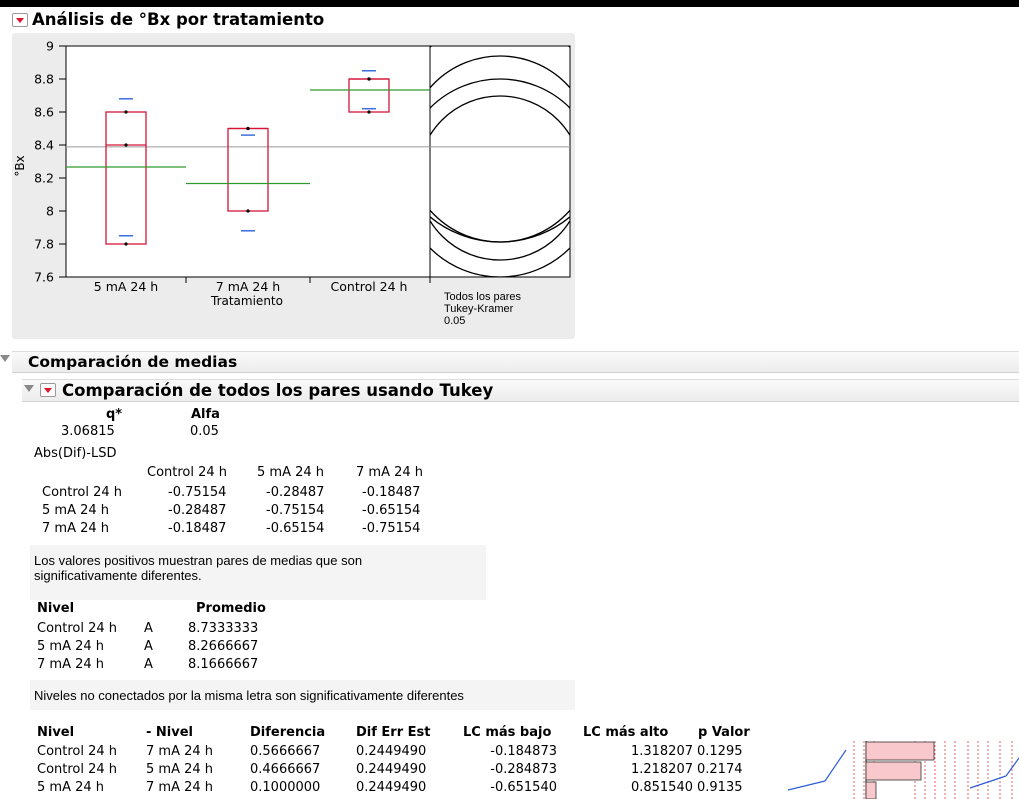 The width and height of the screenshot is (1019, 799). I want to click on legend-line: Tukey-Kramer, so click(479, 309).